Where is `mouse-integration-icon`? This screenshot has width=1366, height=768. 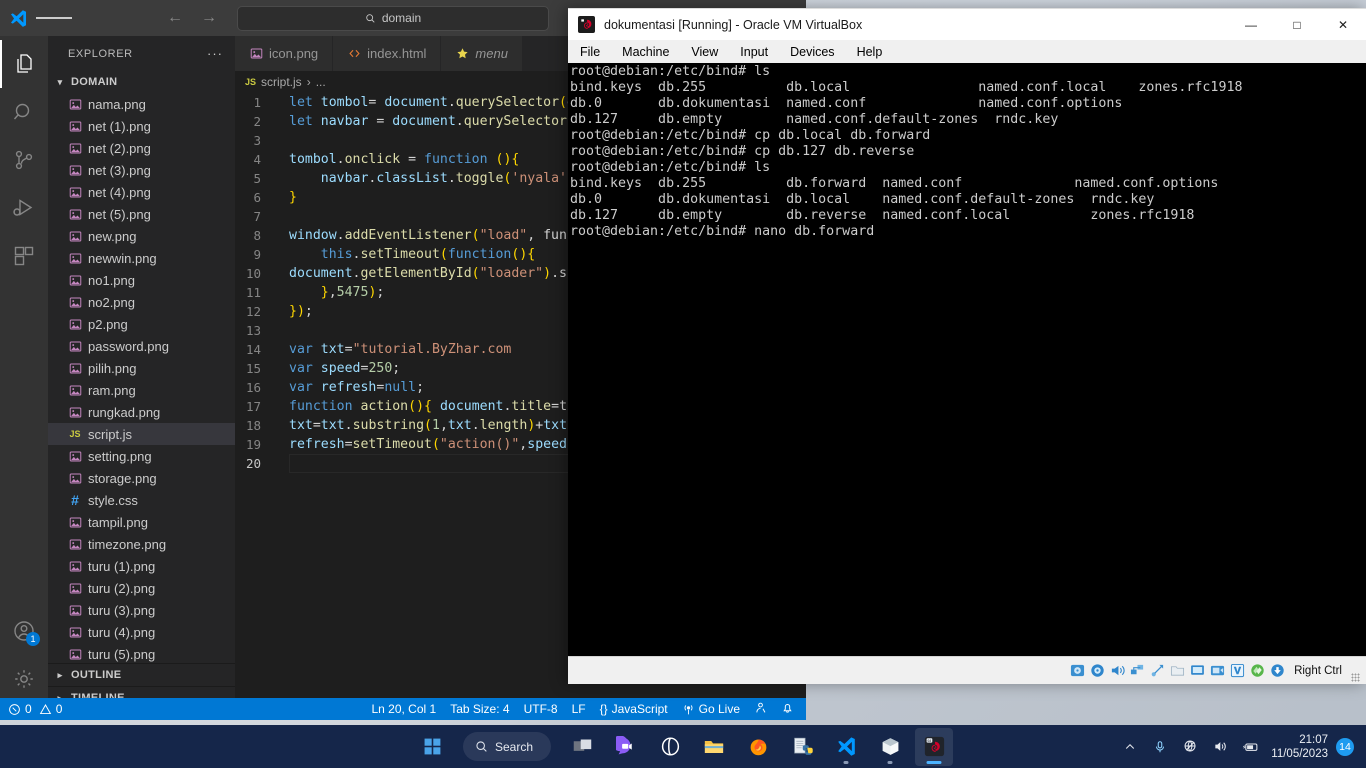
mouse-integration-icon is located at coordinates (1257, 670).